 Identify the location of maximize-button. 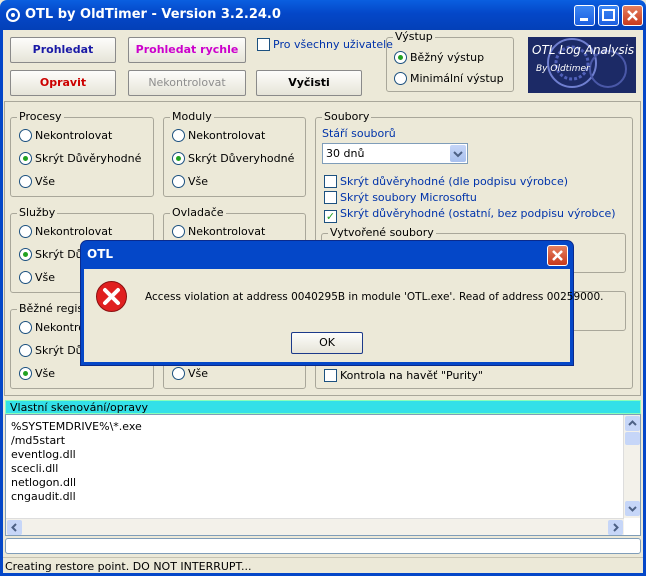
(608, 15).